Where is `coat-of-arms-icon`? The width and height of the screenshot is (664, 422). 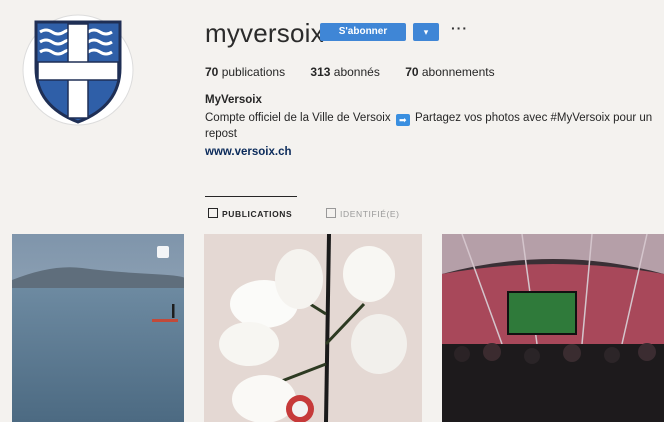
coat-of-arms-icon is located at coordinates (78, 70).